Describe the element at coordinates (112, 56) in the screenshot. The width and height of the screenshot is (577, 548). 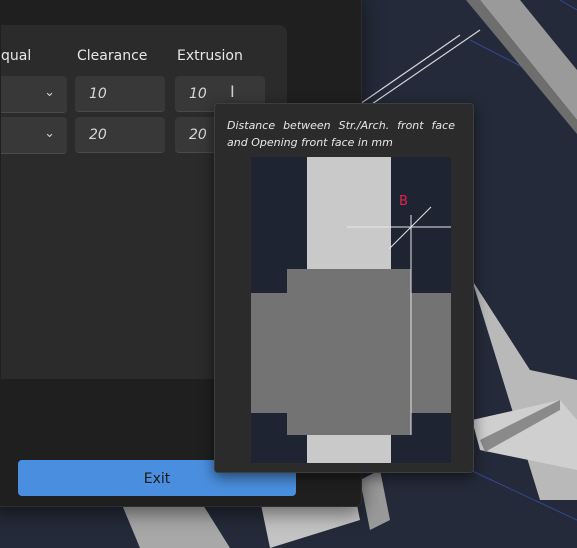
I see `column-header-clearance: Clearance` at that location.